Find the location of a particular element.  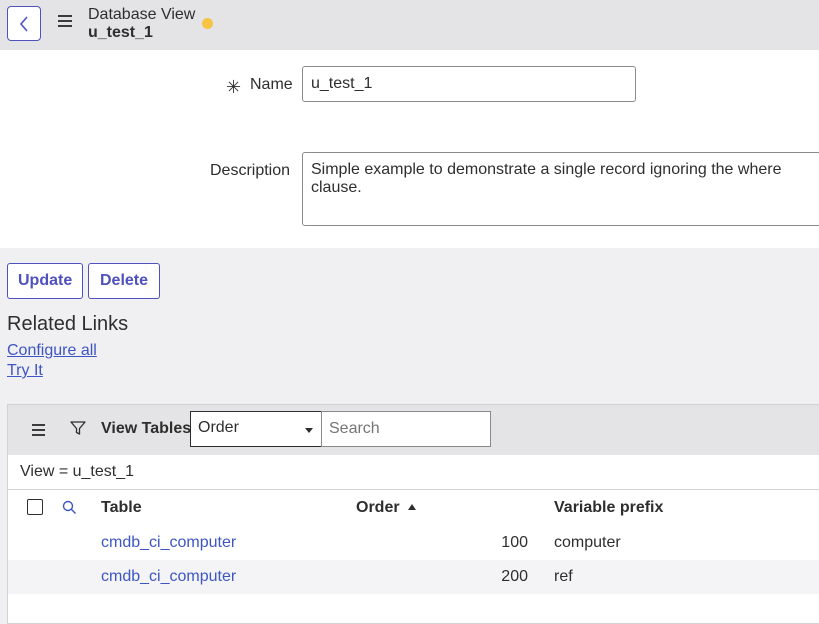

filter-icon is located at coordinates (78, 428).